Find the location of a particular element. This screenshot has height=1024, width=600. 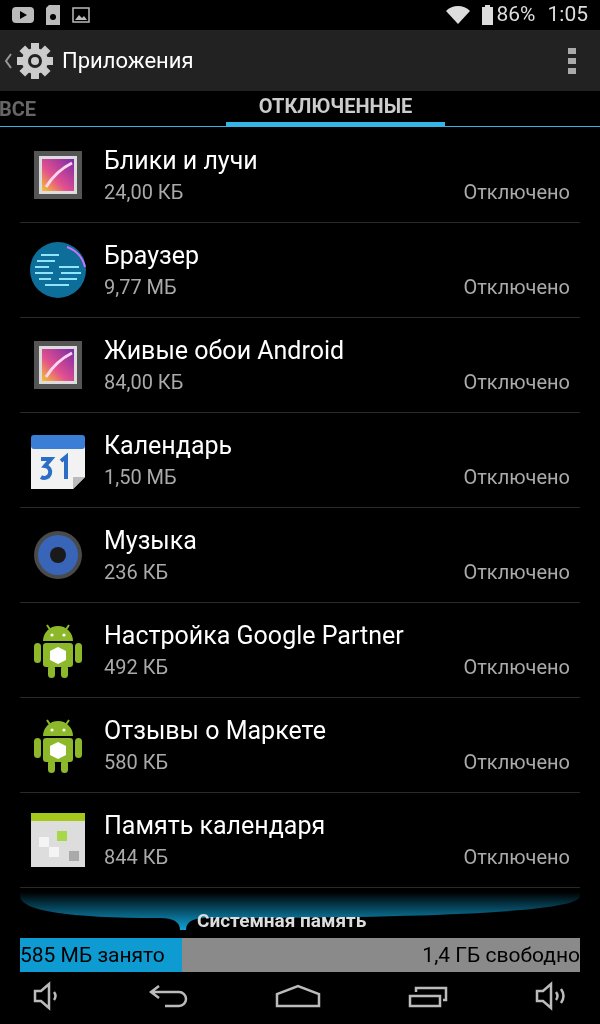

app-list-item: Календарь 1,50 МБ Отключено is located at coordinates (300, 461).